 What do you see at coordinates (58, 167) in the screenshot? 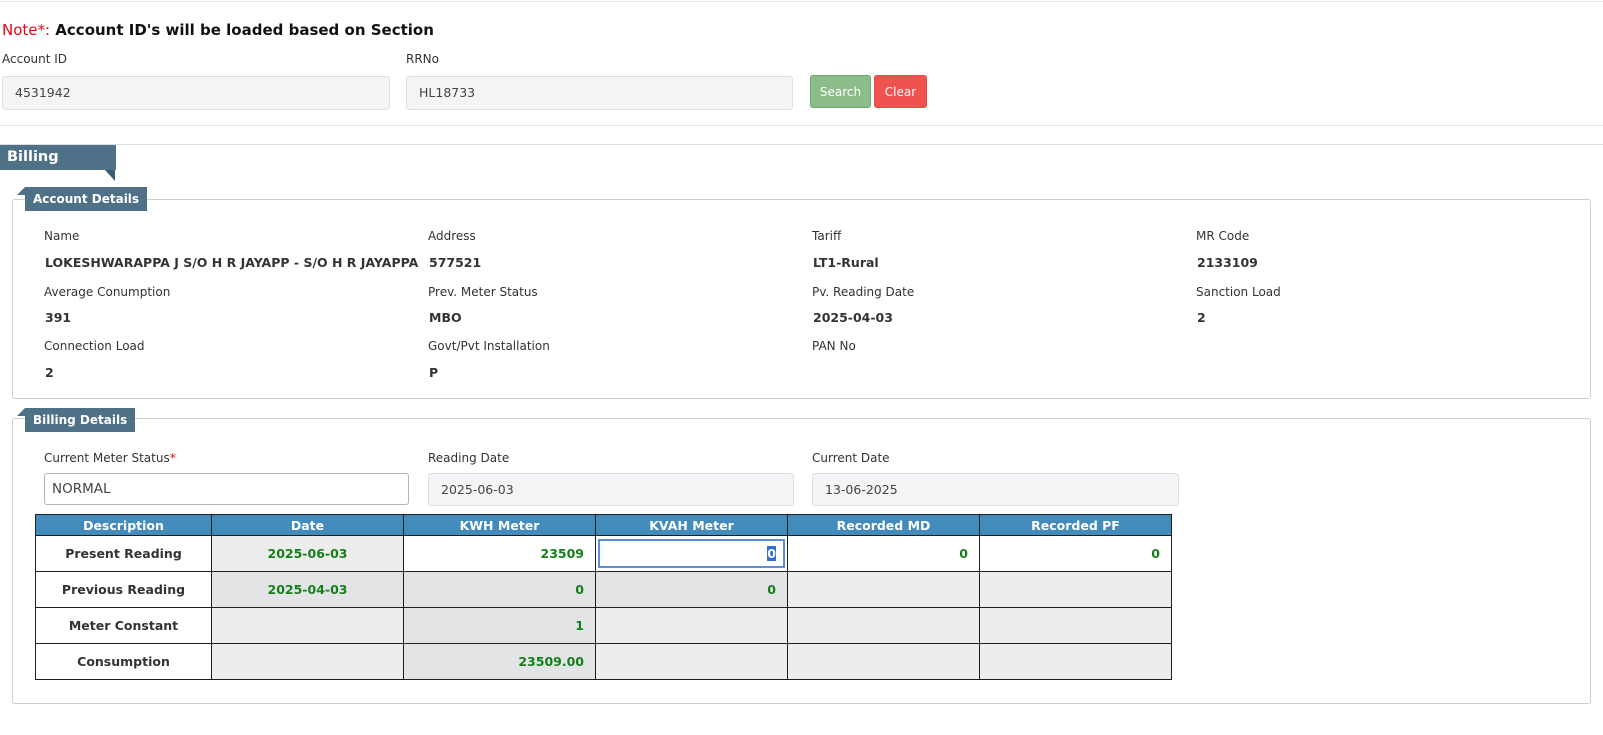
I see `billing-details-banner: Billing Details` at bounding box center [58, 167].